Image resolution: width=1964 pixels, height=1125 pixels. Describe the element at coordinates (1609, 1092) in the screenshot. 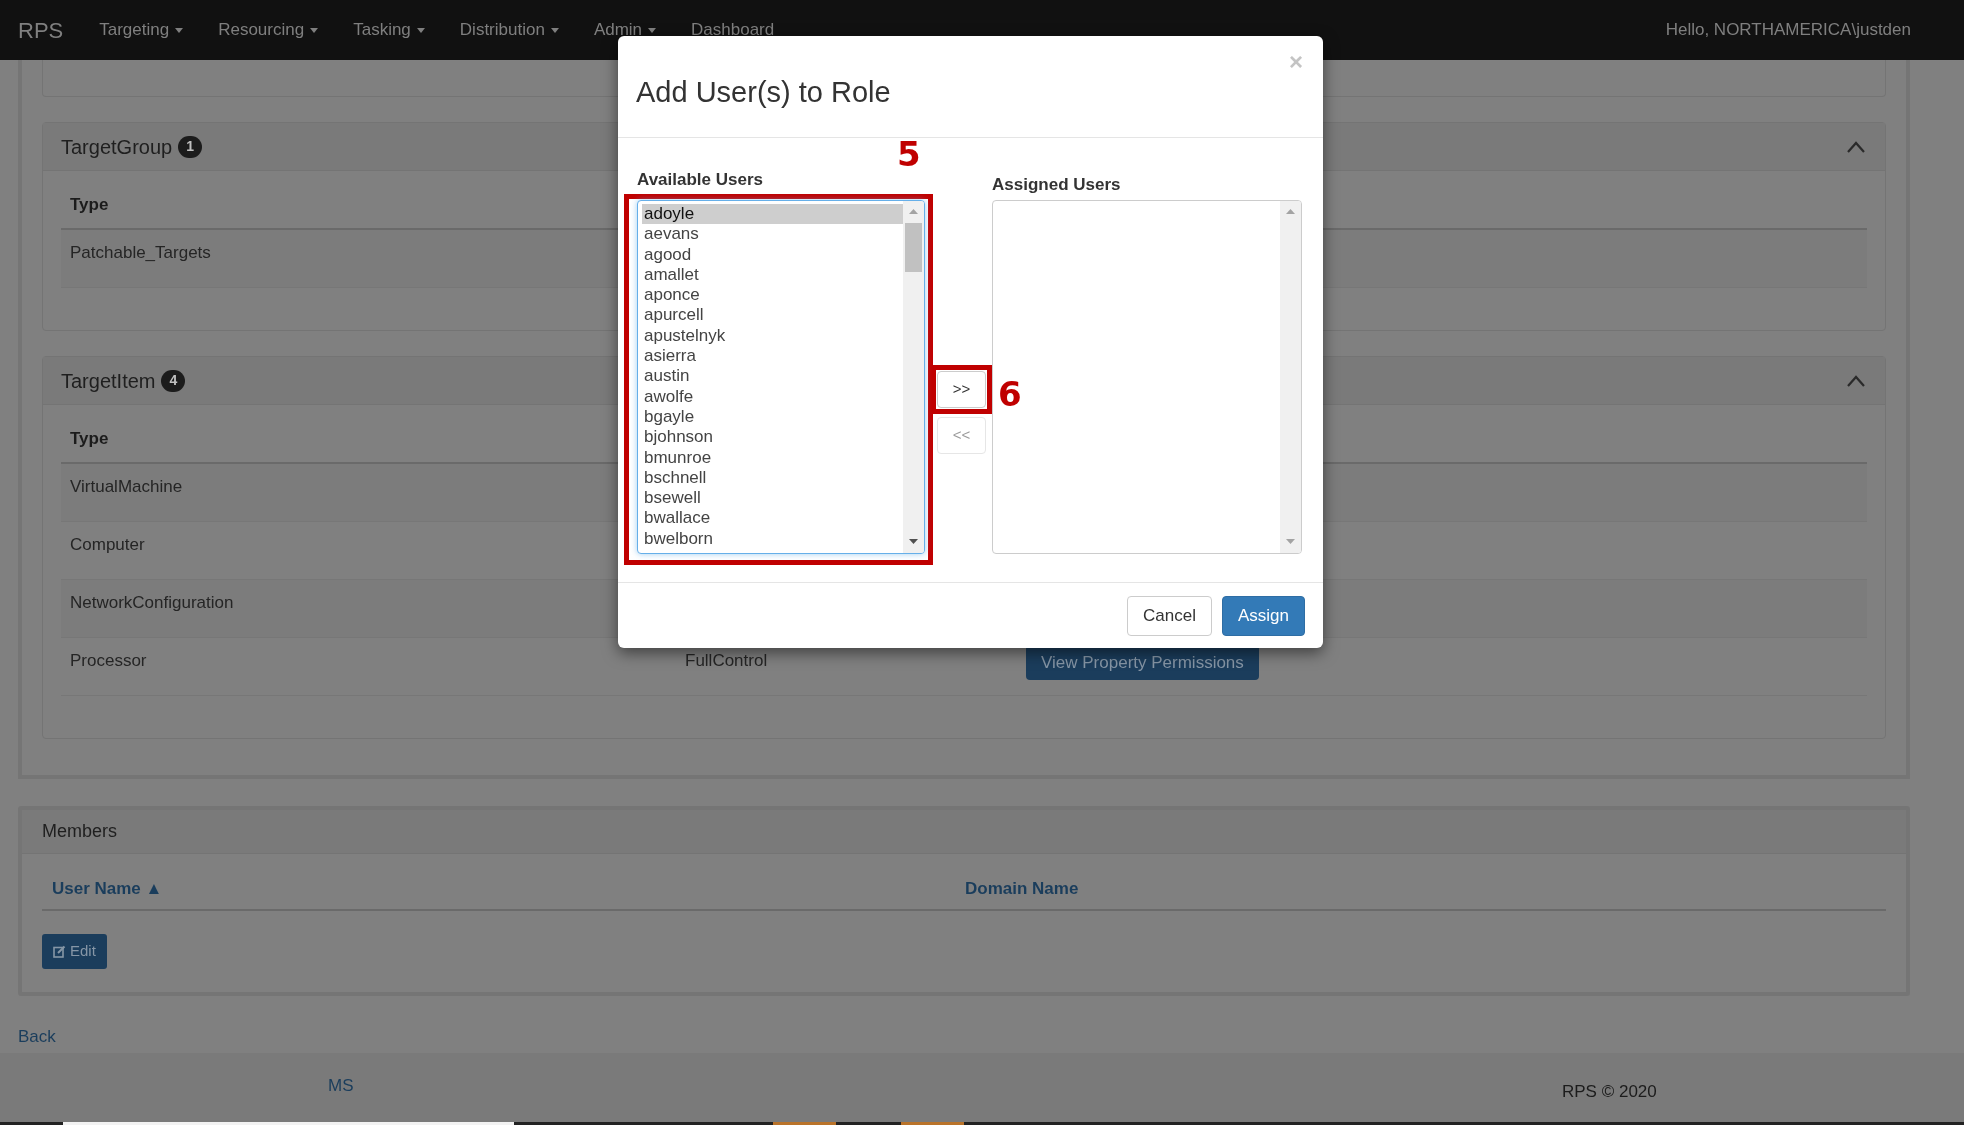

I see `footer-text: RPS © 2020` at that location.